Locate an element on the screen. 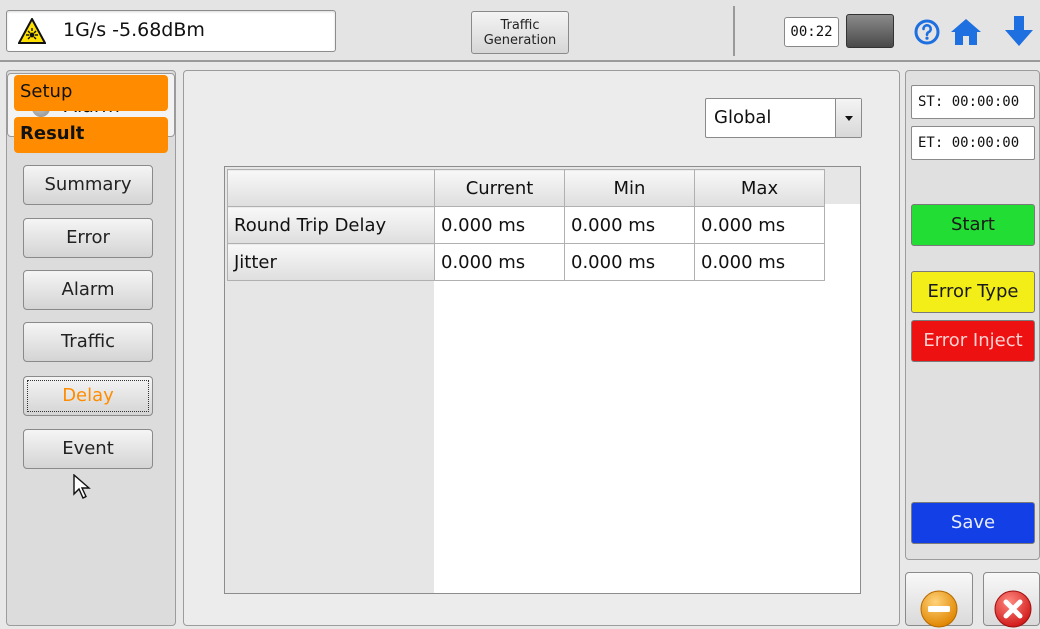 The image size is (1040, 629). alarm-button: Alarm is located at coordinates (88, 290).